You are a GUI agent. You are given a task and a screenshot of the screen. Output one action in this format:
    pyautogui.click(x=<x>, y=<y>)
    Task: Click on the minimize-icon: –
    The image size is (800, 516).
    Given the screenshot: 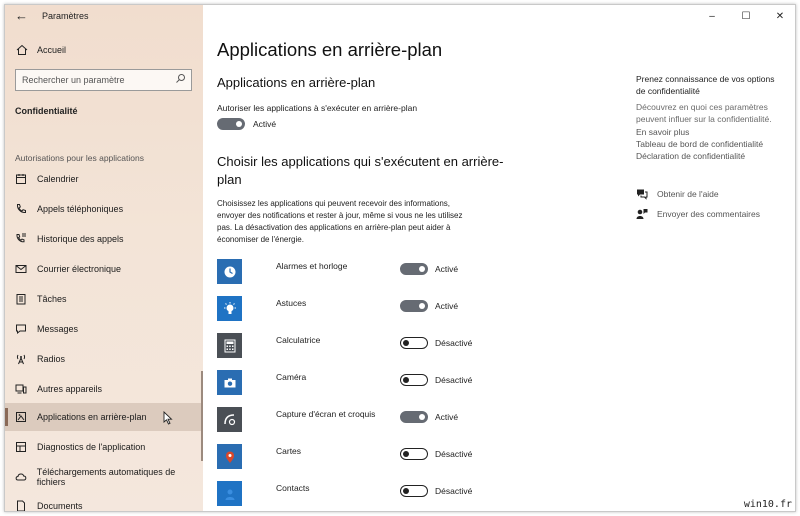 What is the action you would take?
    pyautogui.click(x=712, y=16)
    